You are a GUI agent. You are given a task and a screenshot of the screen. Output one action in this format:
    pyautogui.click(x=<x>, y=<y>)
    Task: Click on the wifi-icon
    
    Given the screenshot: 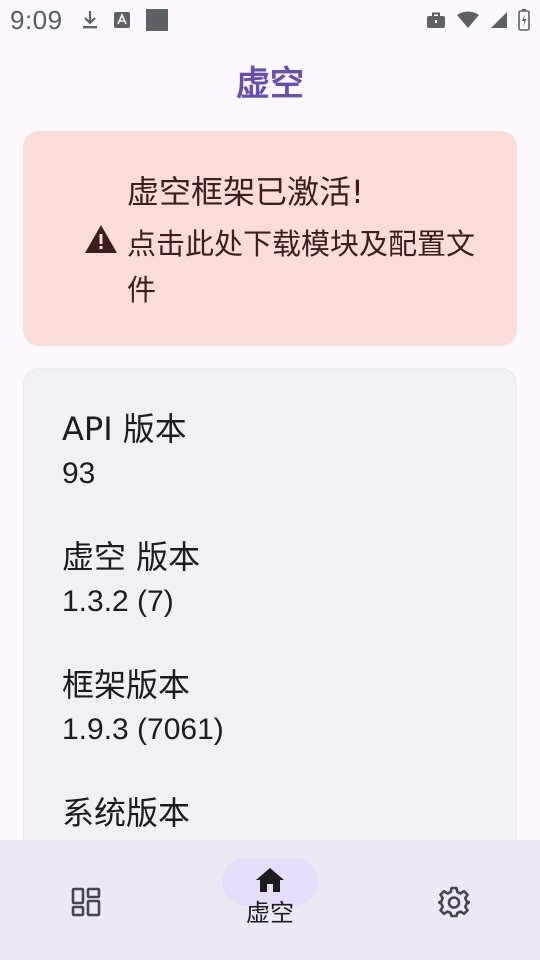 What is the action you would take?
    pyautogui.click(x=468, y=20)
    